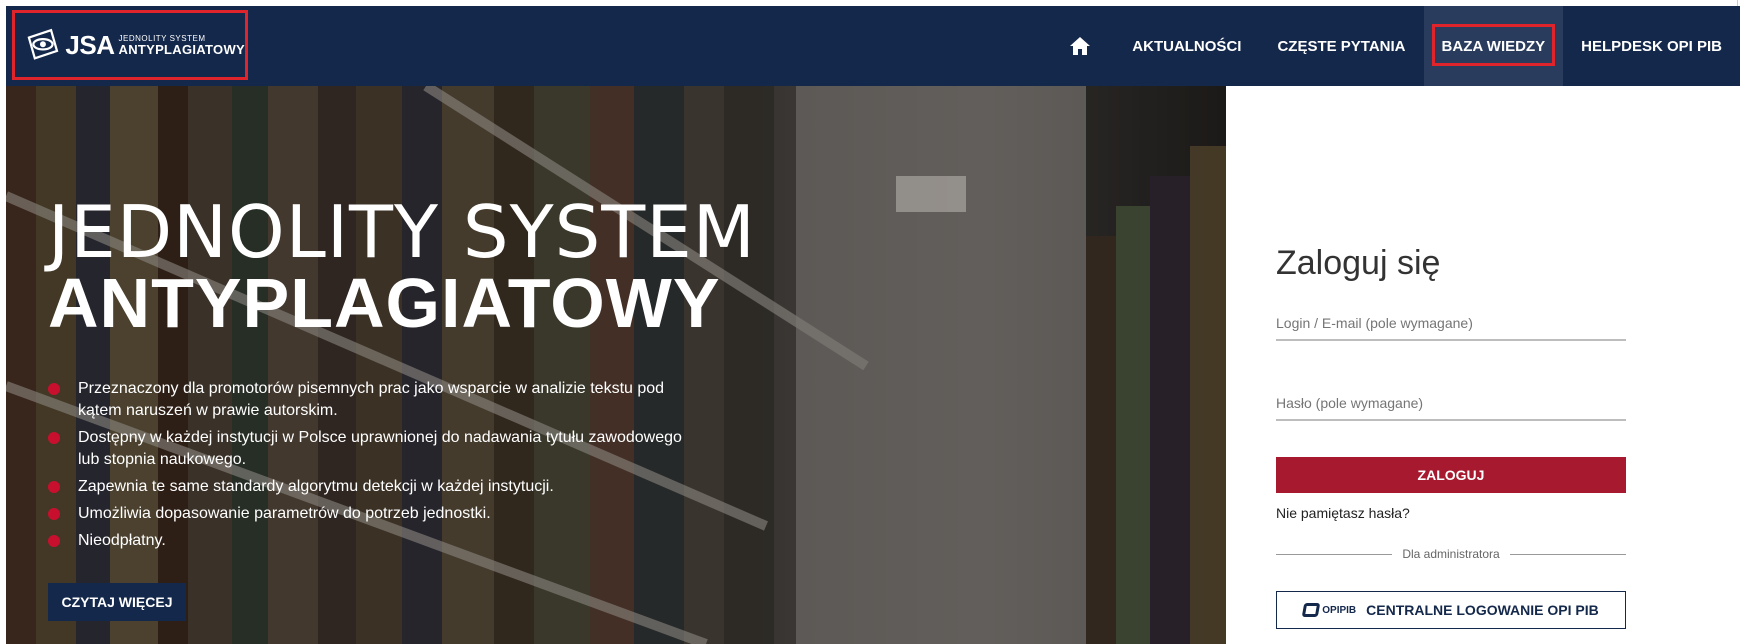 This screenshot has height=644, width=1746. I want to click on nav-home, so click(1080, 46).